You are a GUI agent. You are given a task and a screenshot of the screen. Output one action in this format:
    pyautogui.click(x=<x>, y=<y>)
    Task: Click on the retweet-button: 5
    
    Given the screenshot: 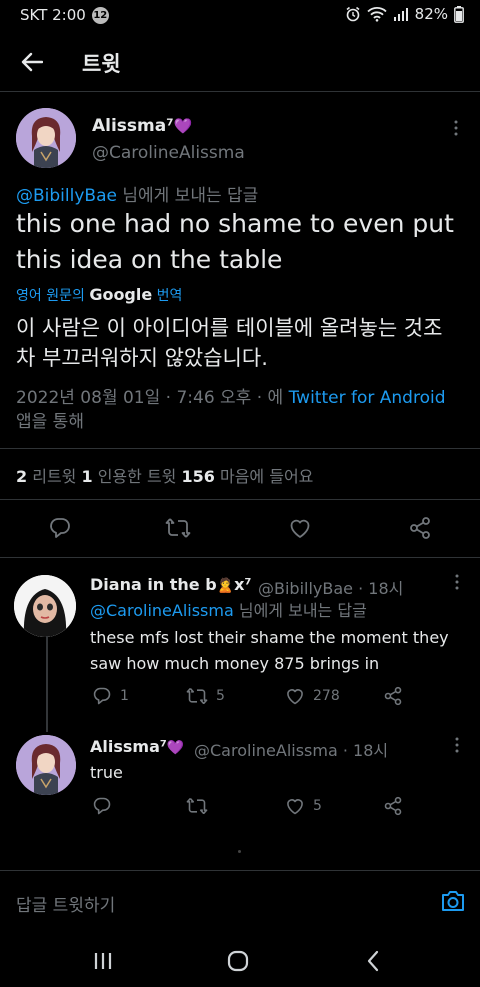 What is the action you would take?
    pyautogui.click(x=205, y=696)
    